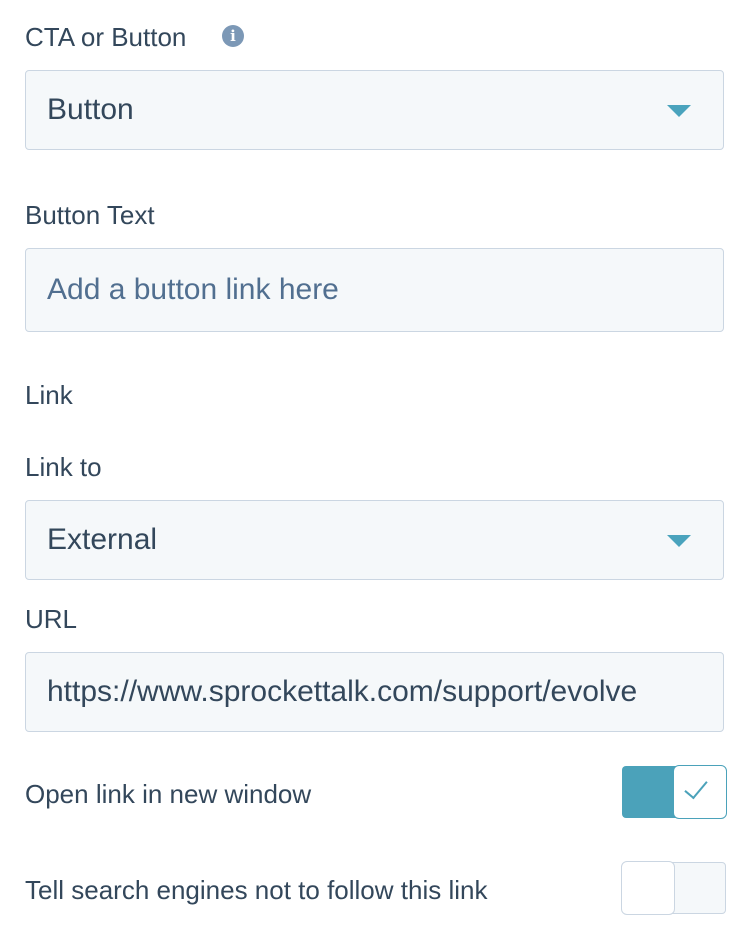  I want to click on button-text-placeholder: Add a button link here, so click(193, 289).